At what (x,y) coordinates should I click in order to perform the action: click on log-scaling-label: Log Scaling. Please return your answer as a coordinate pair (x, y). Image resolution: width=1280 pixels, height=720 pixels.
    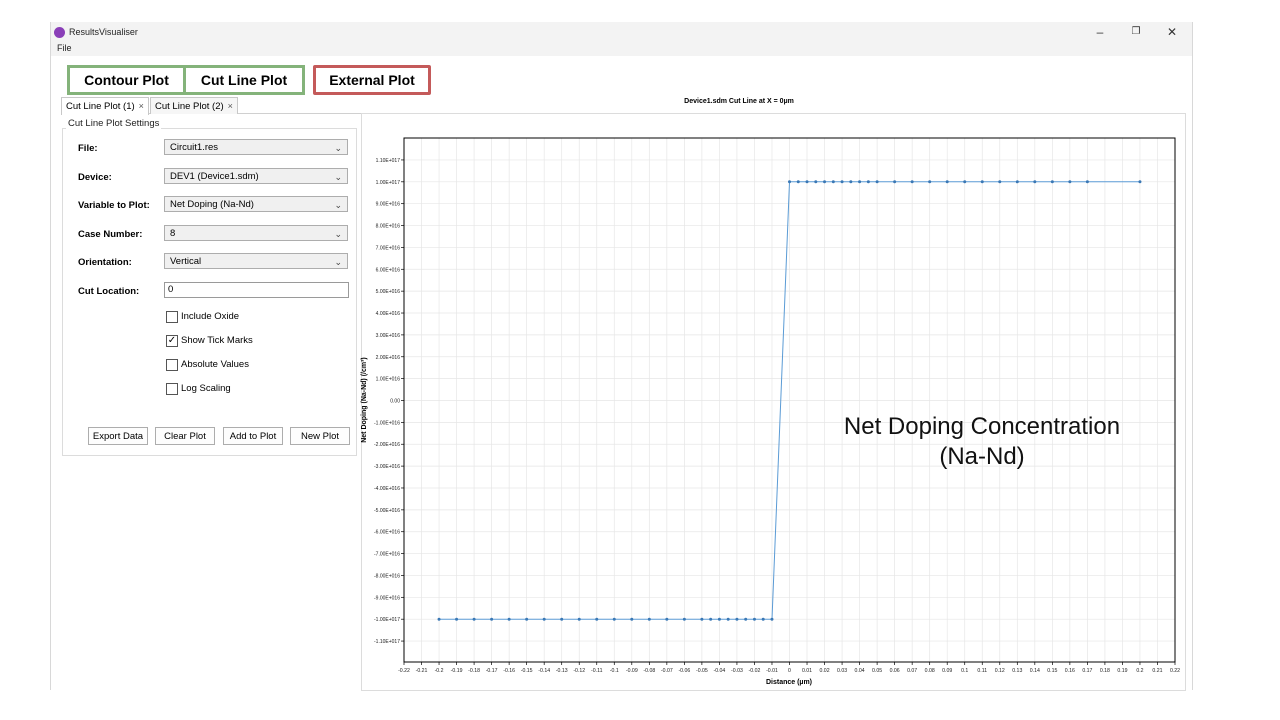
    Looking at the image, I should click on (206, 388).